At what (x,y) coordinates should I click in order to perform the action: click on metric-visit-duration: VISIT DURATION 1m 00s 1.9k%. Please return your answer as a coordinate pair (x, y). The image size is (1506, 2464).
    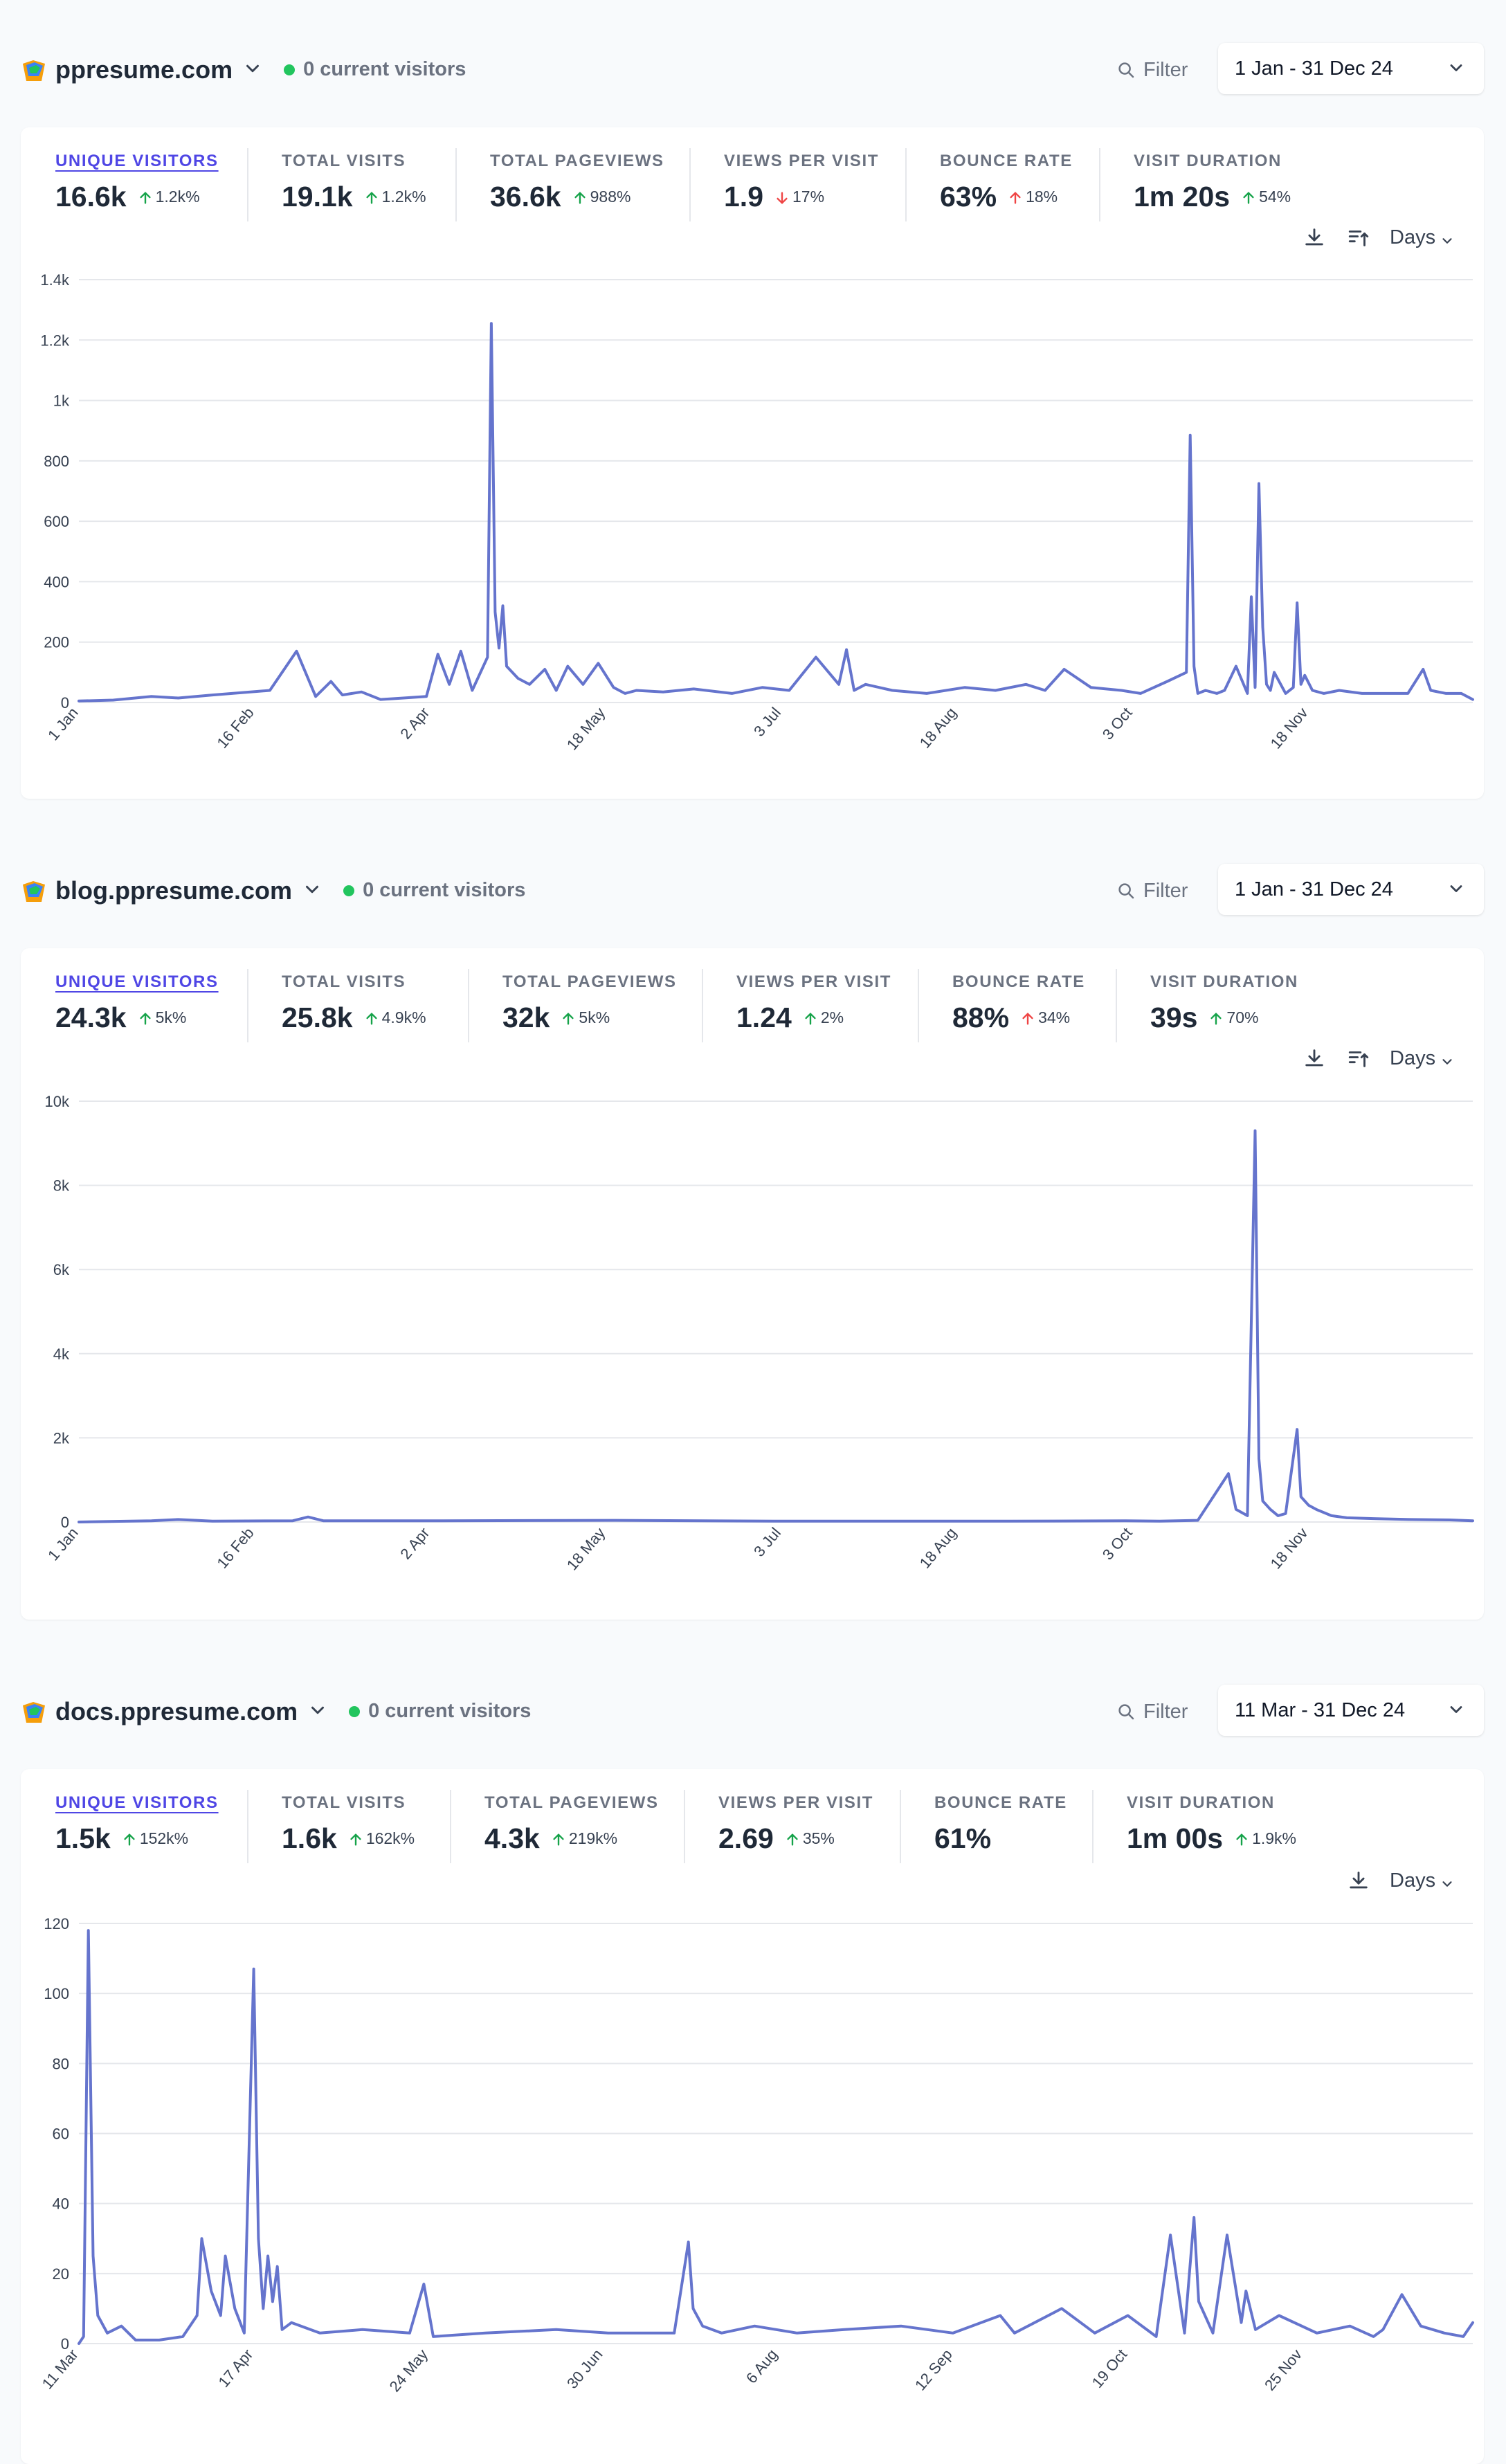
    Looking at the image, I should click on (1211, 1824).